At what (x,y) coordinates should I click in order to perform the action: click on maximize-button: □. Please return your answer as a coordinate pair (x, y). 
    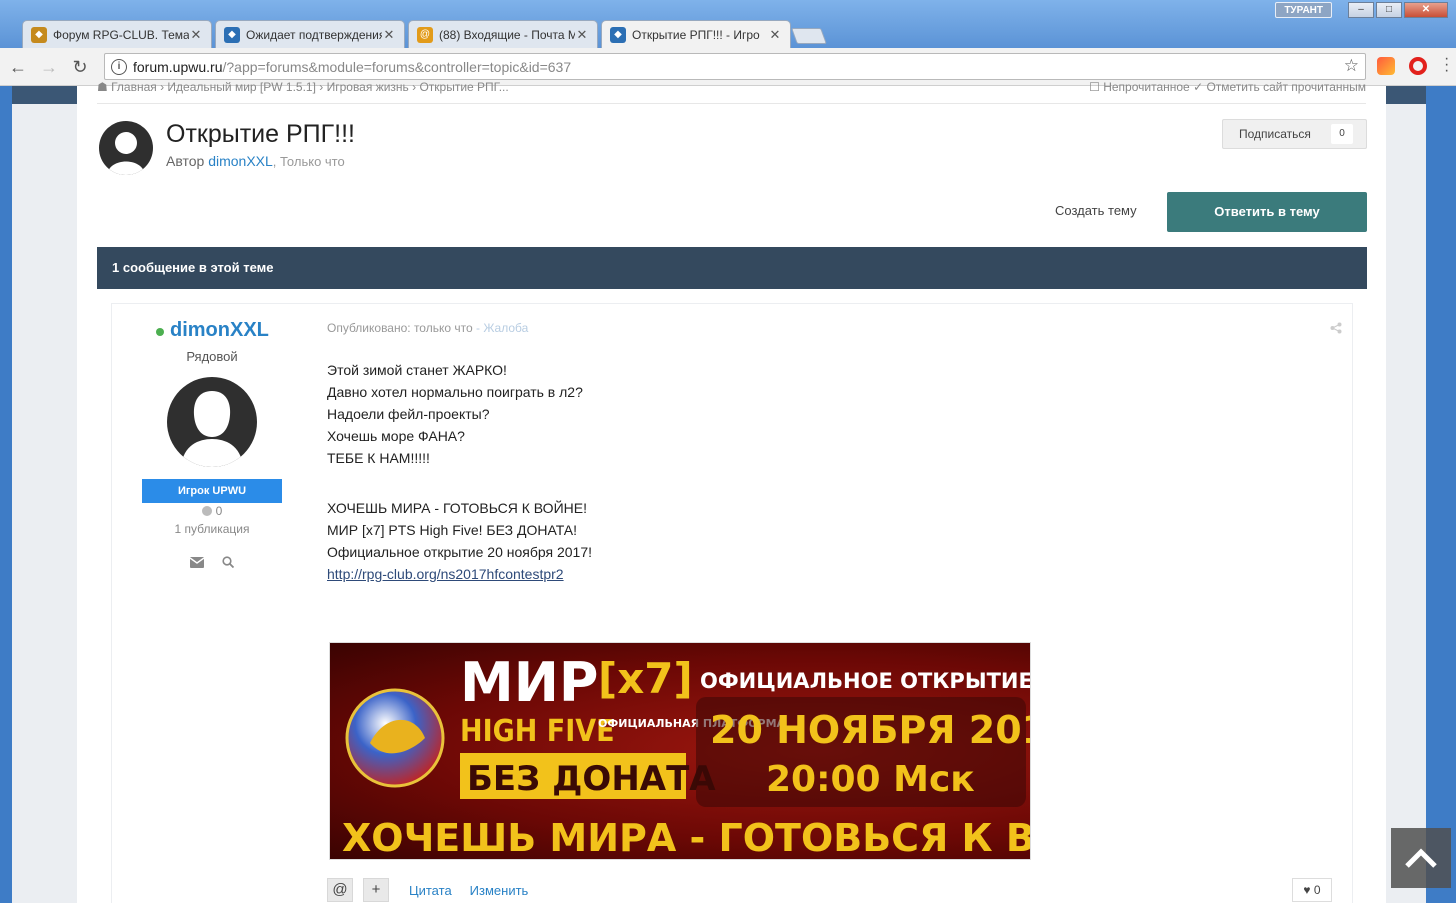
    Looking at the image, I should click on (1389, 10).